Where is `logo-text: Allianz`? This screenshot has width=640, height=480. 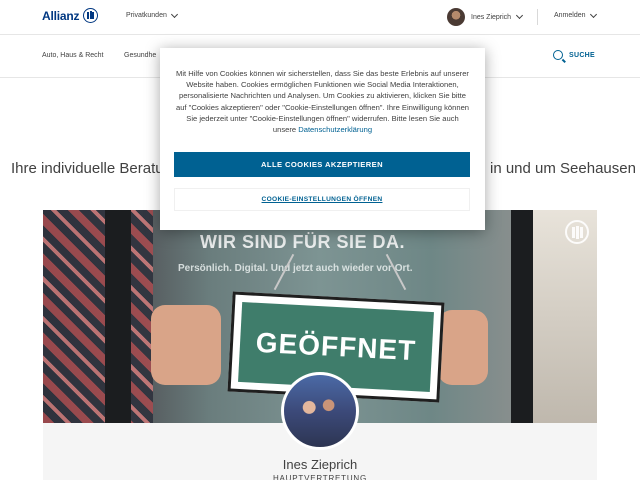
logo-text: Allianz is located at coordinates (61, 15).